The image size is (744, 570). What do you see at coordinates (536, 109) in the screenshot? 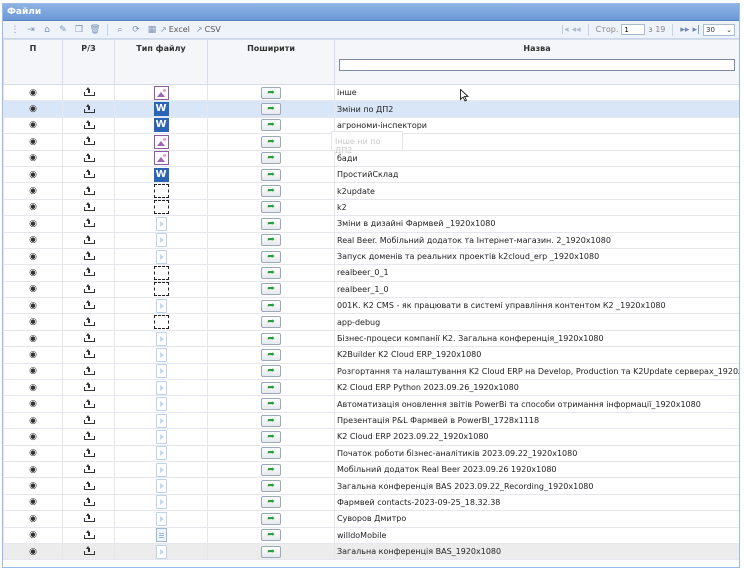
I see `file-name-cell: Зміни по ДП2` at bounding box center [536, 109].